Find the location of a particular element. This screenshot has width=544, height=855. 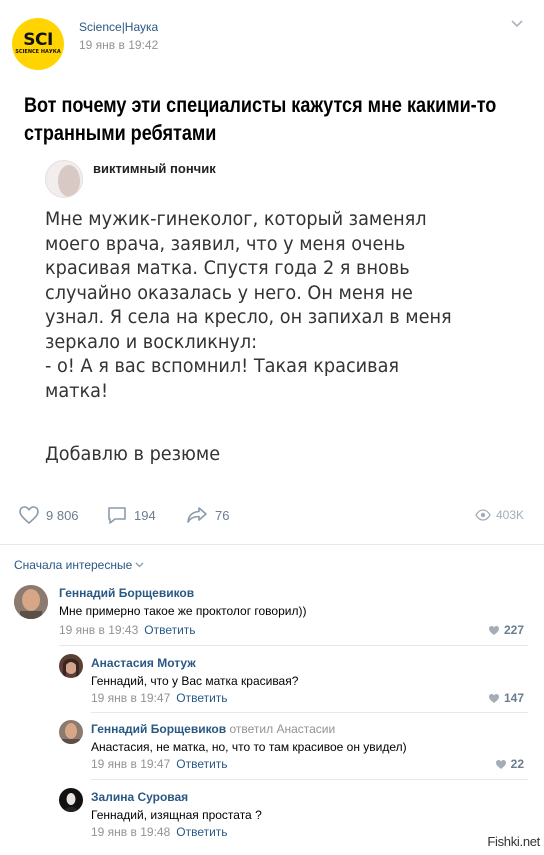

comments-sort-dropdown: Сначала интересные is located at coordinates (79, 565).